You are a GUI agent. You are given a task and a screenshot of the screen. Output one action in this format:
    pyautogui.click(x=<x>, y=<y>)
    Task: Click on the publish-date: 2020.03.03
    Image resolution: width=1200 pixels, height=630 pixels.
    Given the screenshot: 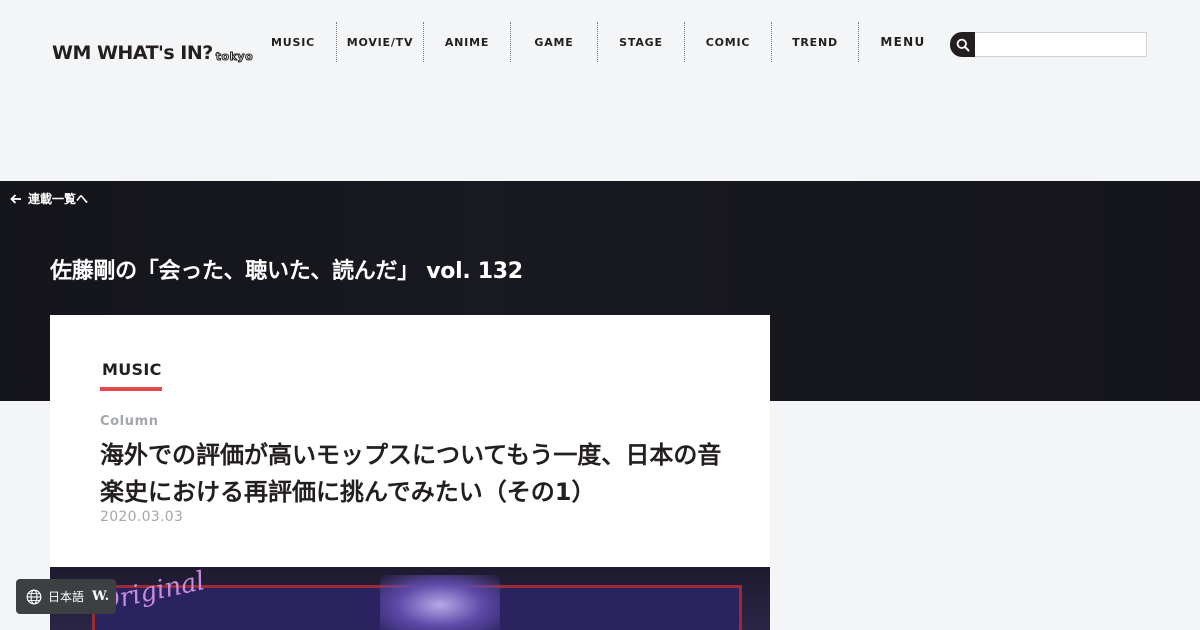 What is the action you would take?
    pyautogui.click(x=142, y=517)
    